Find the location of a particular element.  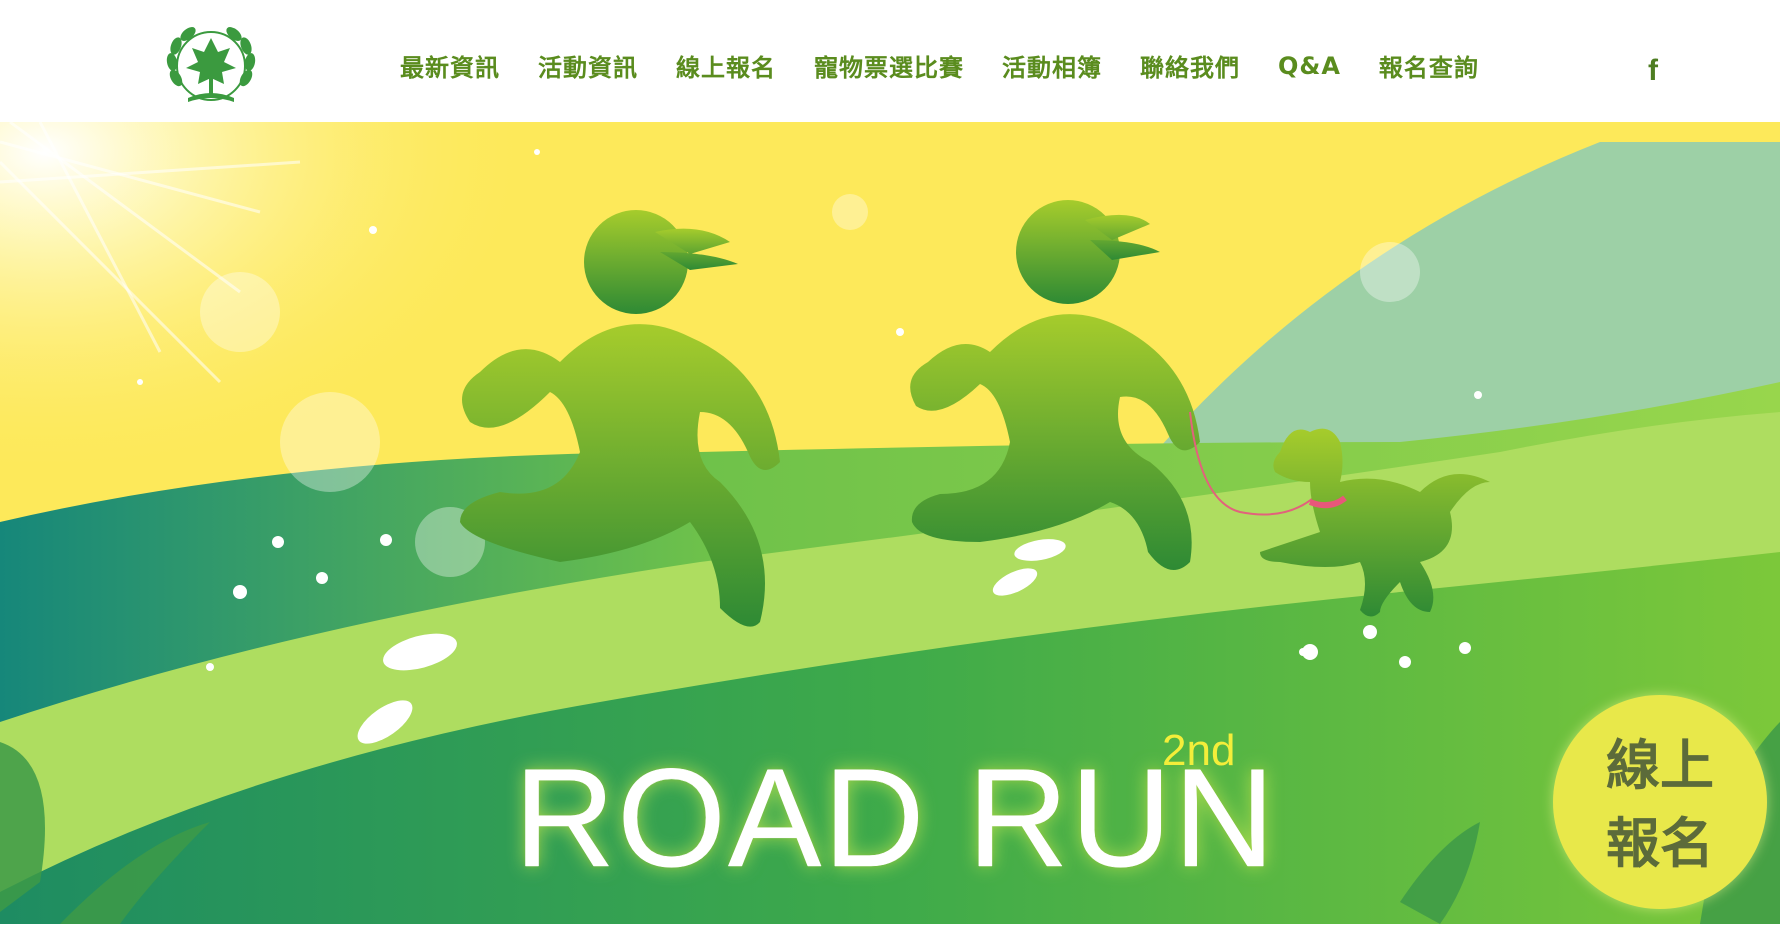

nav-item-online-signup: 線上報名 is located at coordinates (726, 65).